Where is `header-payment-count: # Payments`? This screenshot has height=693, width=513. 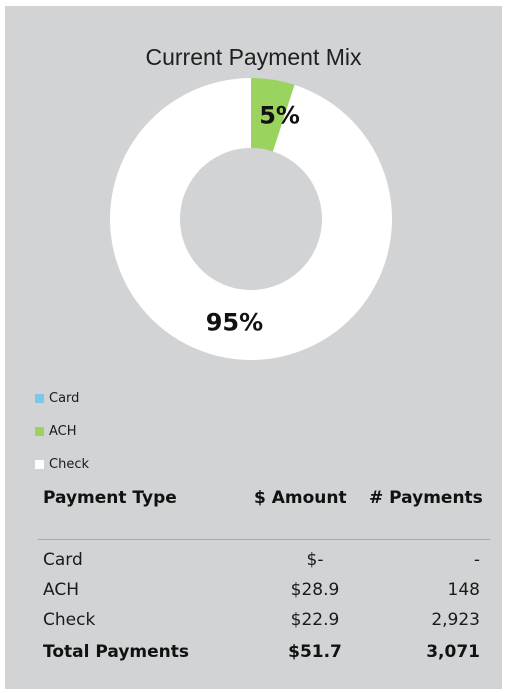 header-payment-count: # Payments is located at coordinates (426, 498).